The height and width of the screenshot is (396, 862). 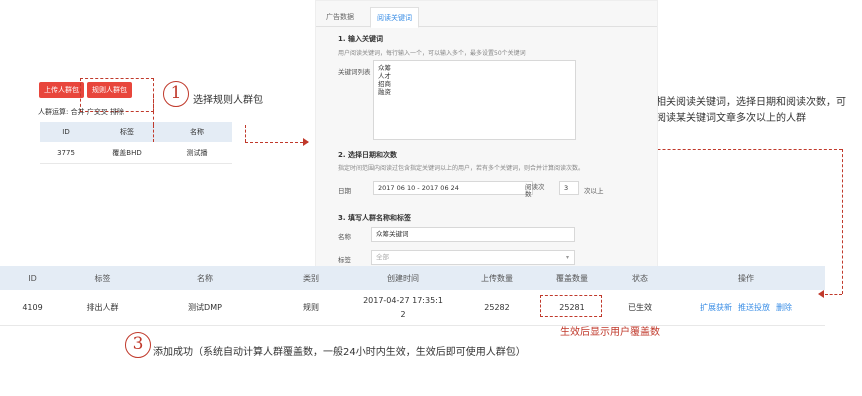 What do you see at coordinates (535, 190) in the screenshot?
I see `read-count-label: 阅读次数` at bounding box center [535, 190].